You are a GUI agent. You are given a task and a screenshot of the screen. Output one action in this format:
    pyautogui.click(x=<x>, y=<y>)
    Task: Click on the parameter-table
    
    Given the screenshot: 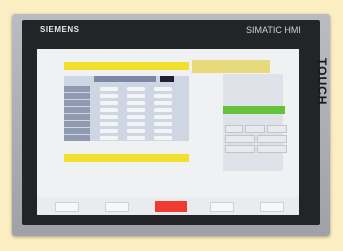 What is the action you would take?
    pyautogui.click(x=126, y=108)
    